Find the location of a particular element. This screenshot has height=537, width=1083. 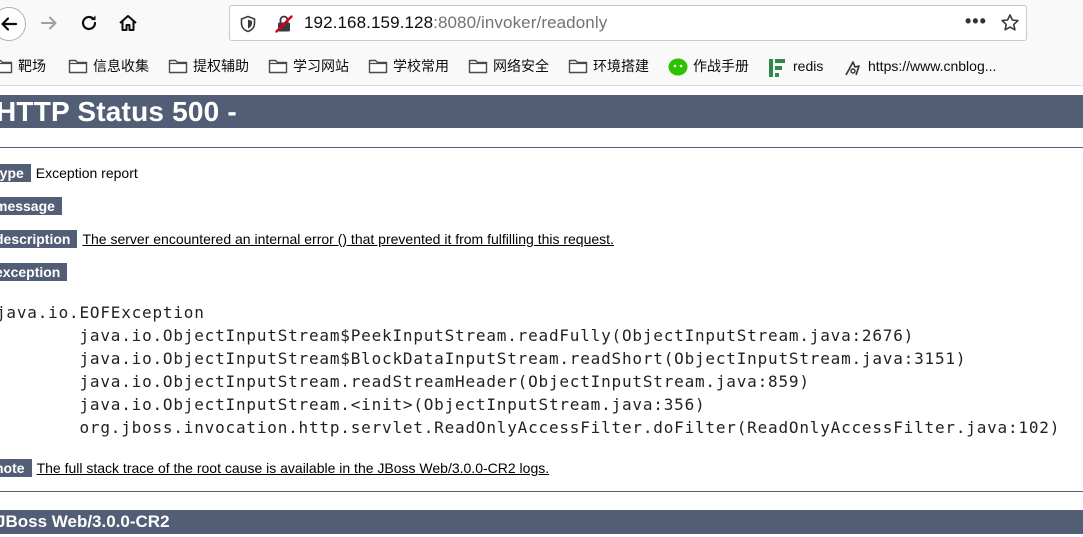

home-button is located at coordinates (128, 23).